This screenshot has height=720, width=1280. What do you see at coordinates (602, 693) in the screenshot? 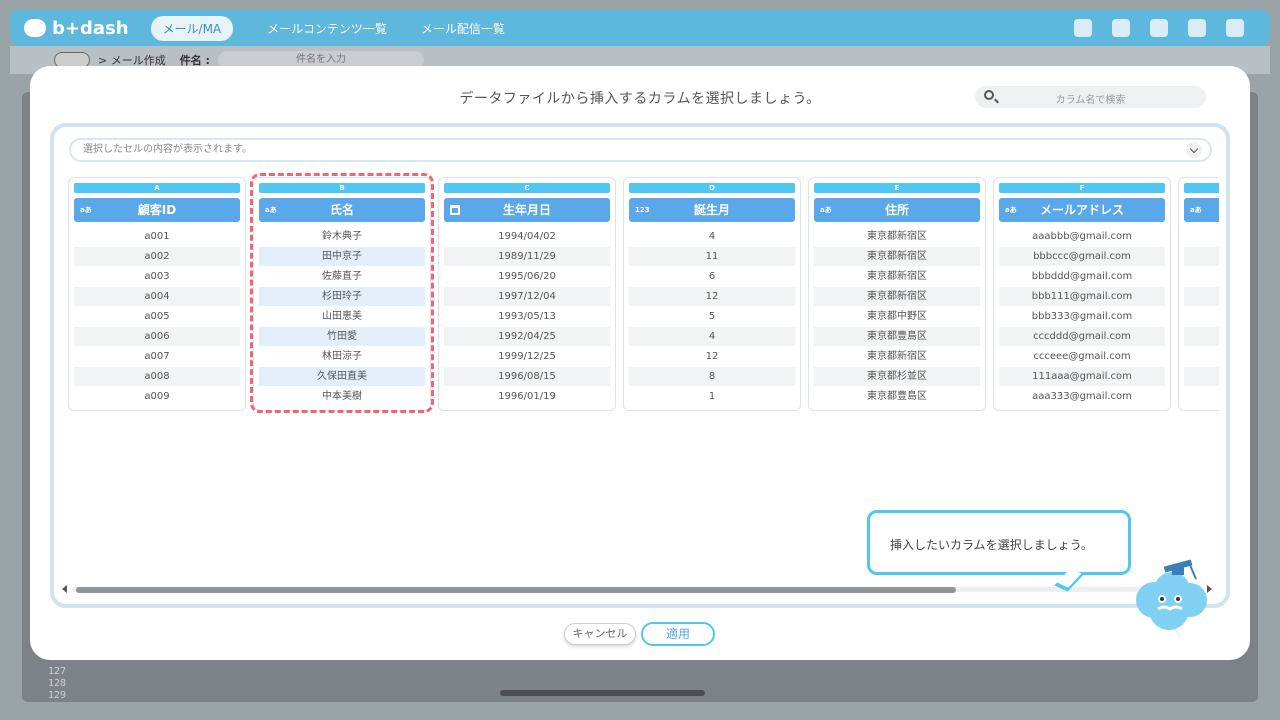
I see `editor-scrollbar` at bounding box center [602, 693].